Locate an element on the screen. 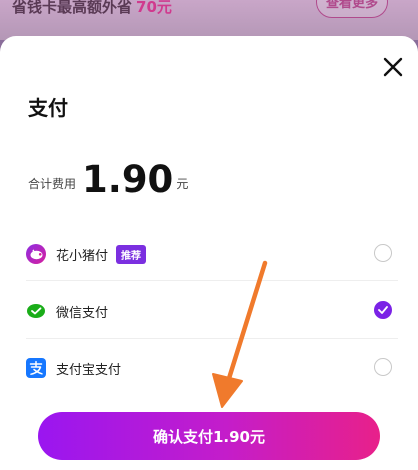 Image resolution: width=418 pixels, height=470 pixels. wechat-pay-icon is located at coordinates (36, 311).